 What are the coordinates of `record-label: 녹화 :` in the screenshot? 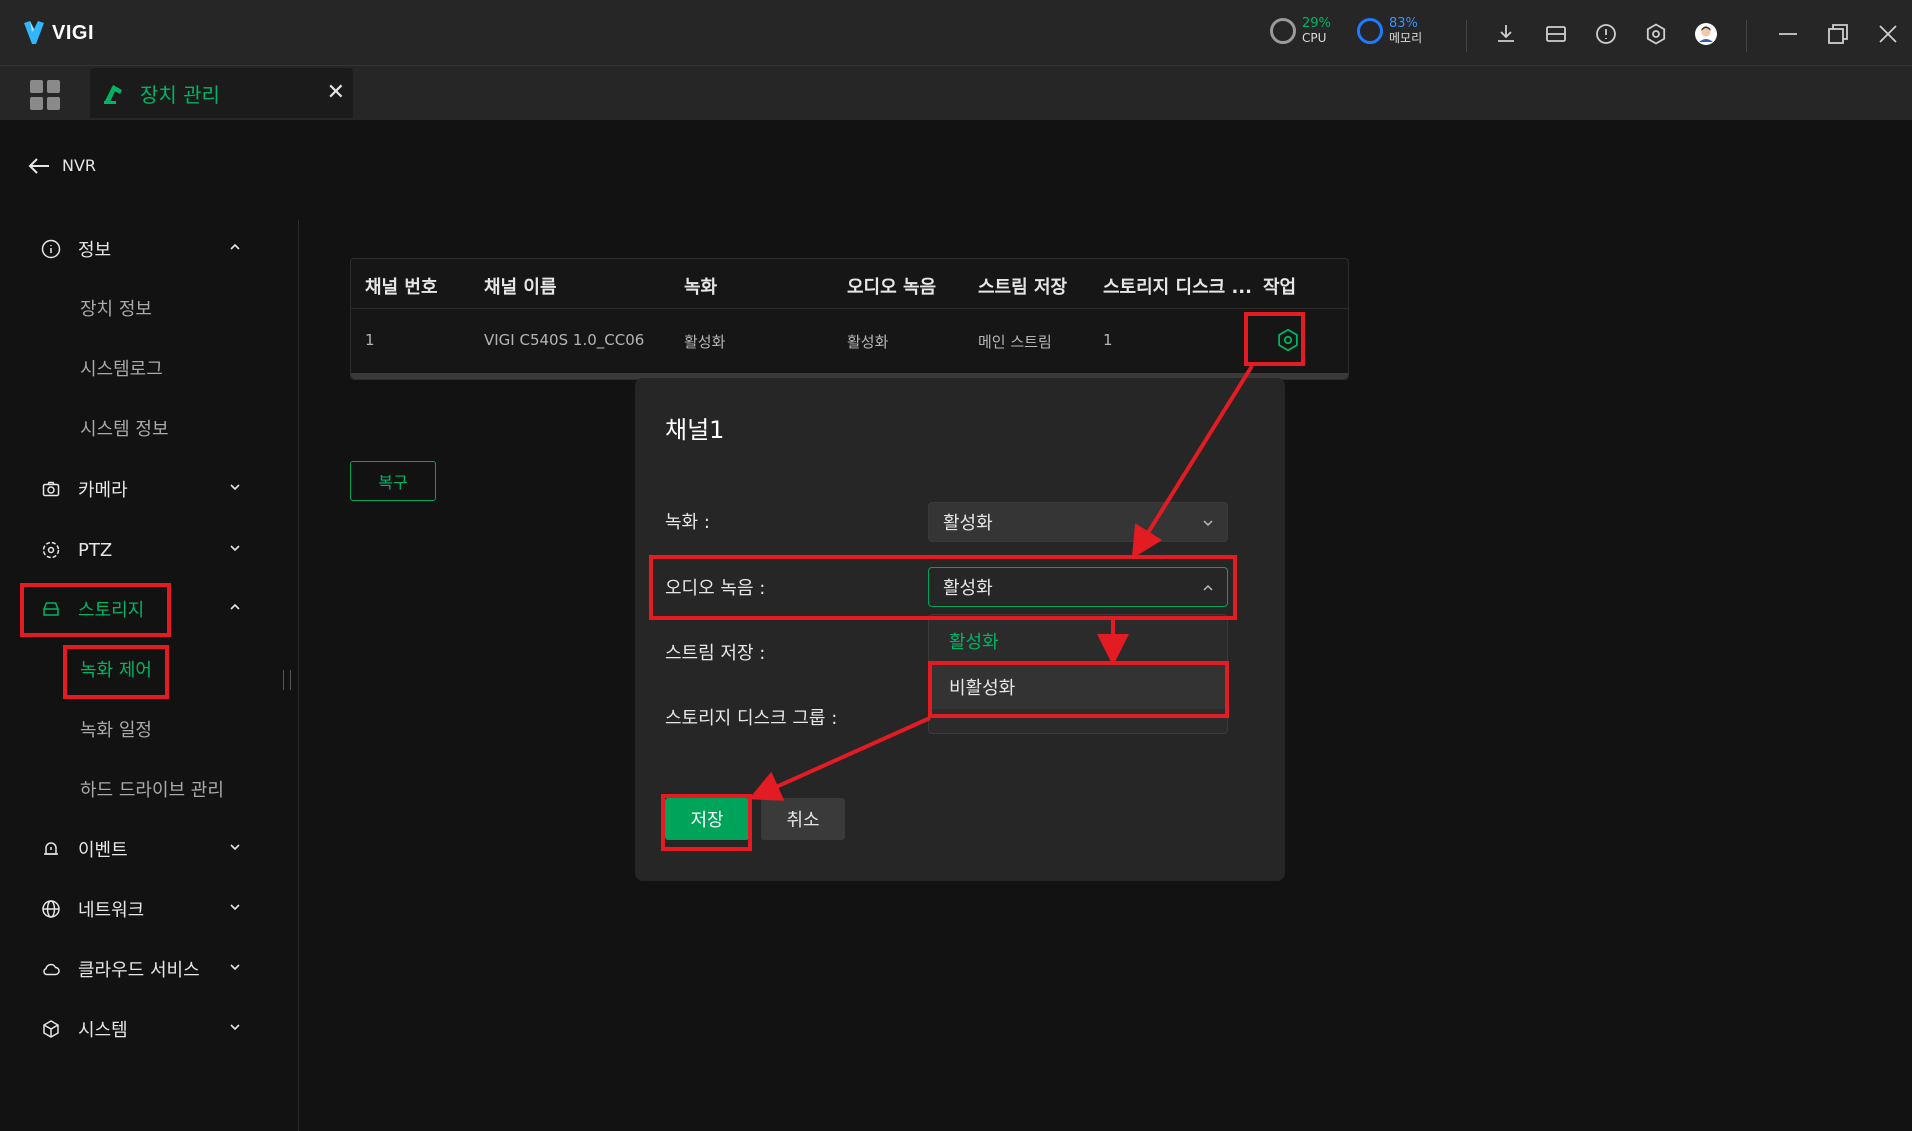 It's located at (687, 522).